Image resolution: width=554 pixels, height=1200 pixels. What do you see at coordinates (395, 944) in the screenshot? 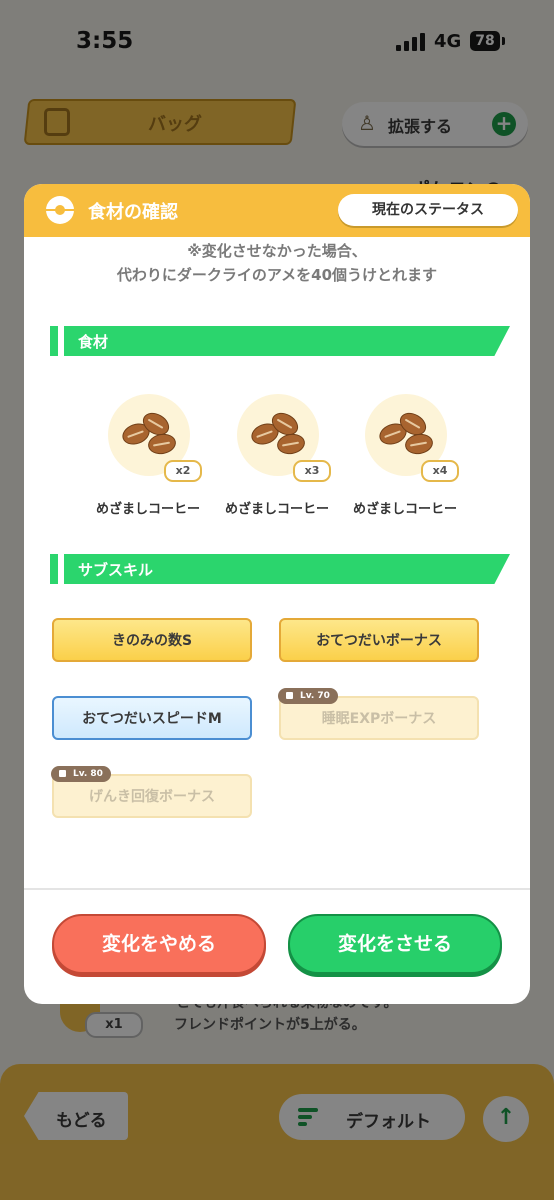
I see `confirm-change-button: 変化をさせる` at bounding box center [395, 944].